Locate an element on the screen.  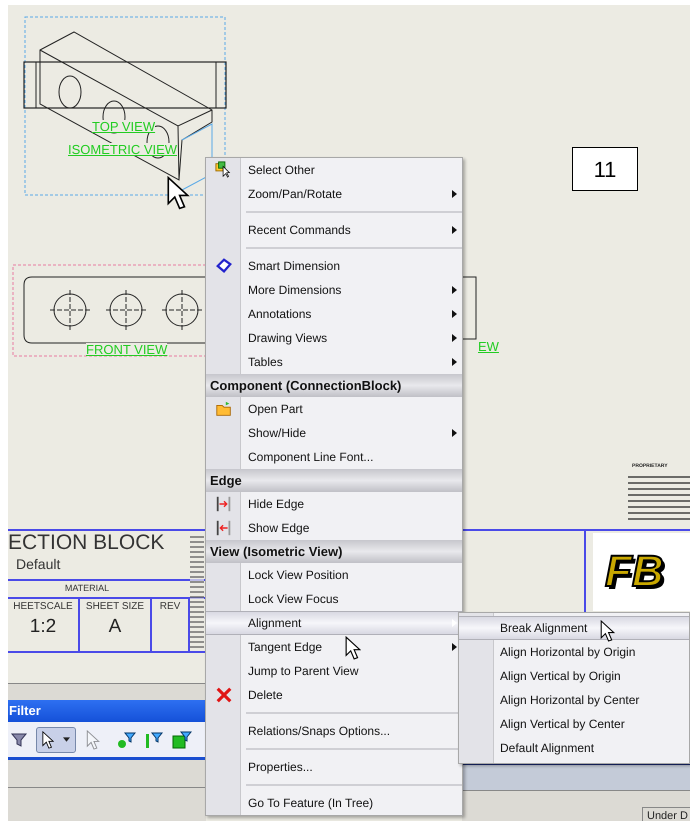
menu-item: Go To Feature (In Tree) is located at coordinates (334, 803).